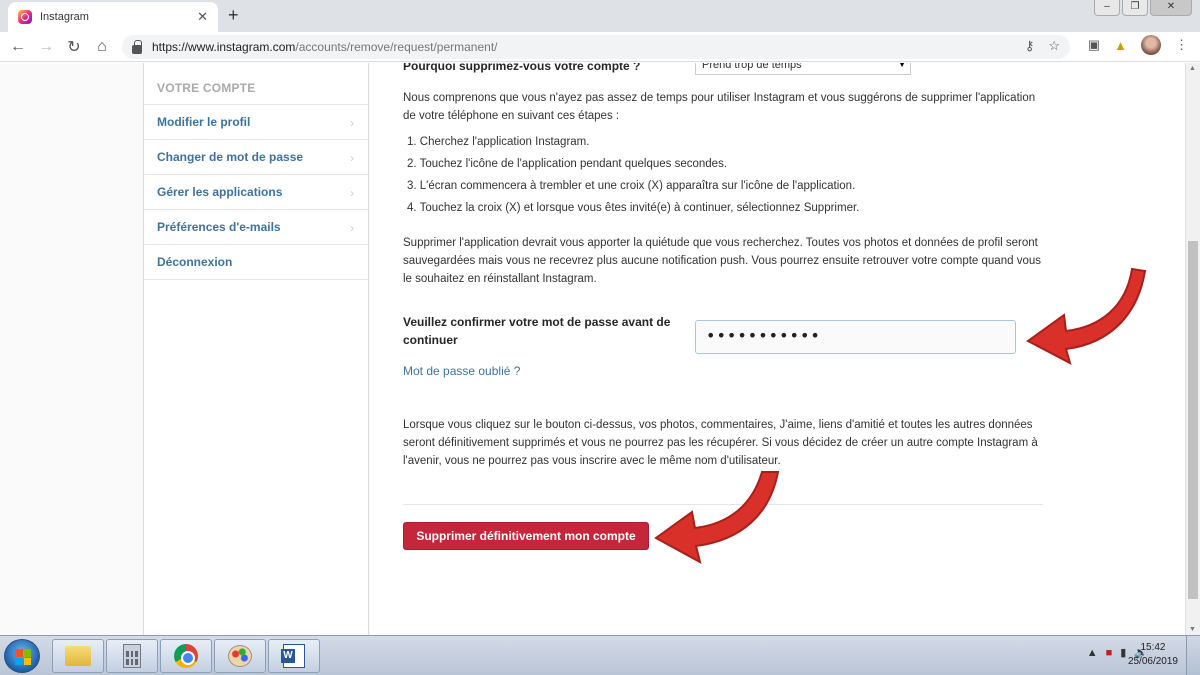  I want to click on paint-icon, so click(240, 656).